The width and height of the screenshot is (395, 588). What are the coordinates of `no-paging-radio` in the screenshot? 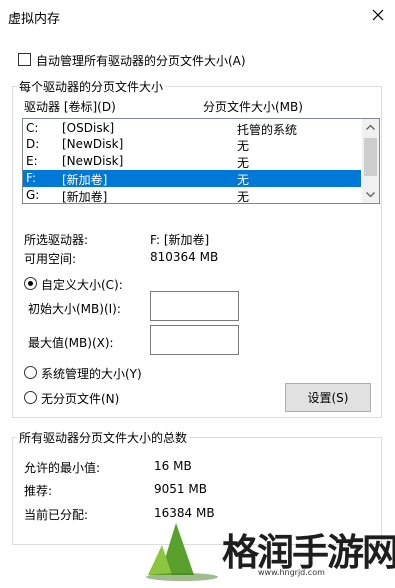 It's located at (30, 397).